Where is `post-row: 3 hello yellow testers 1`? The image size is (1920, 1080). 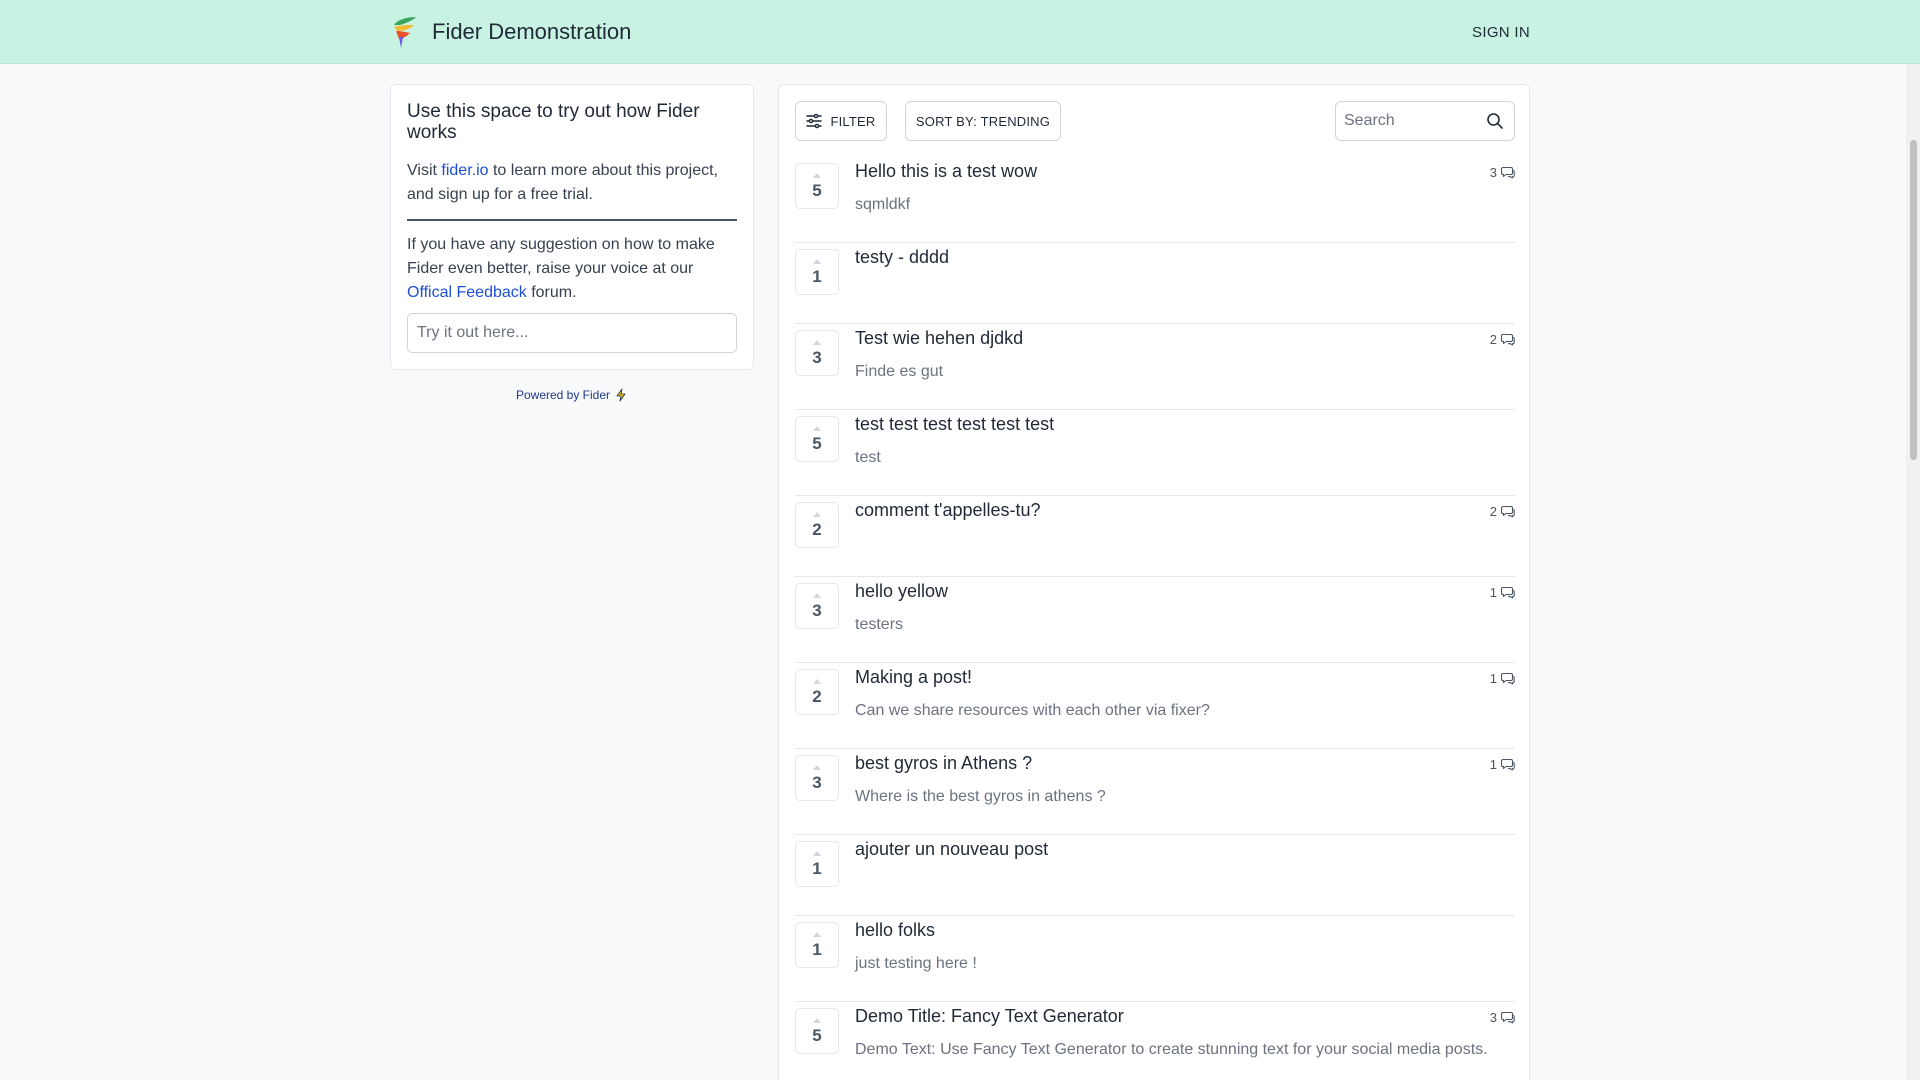
post-row: 3 hello yellow testers 1 is located at coordinates (1155, 620).